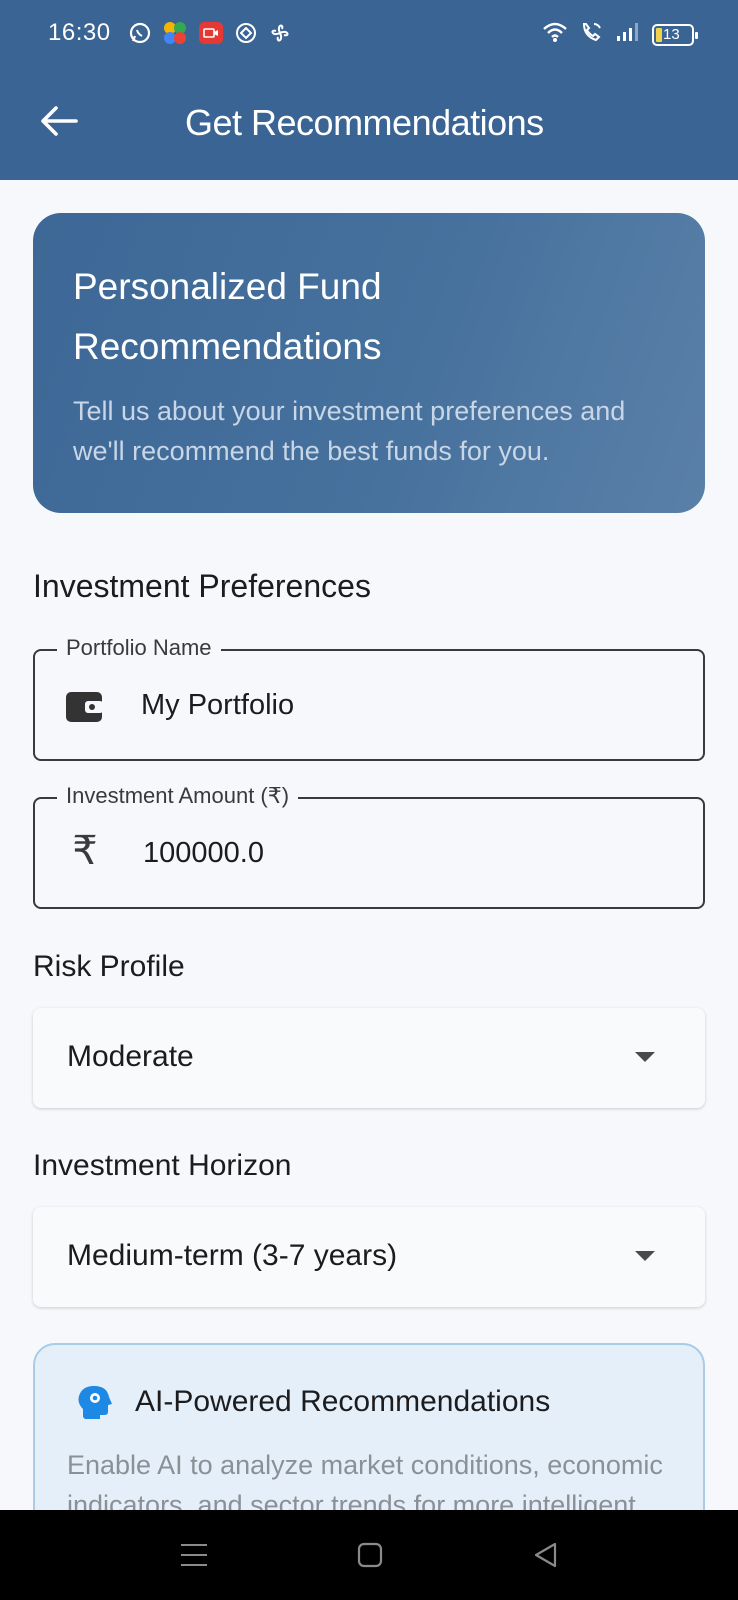 The height and width of the screenshot is (1600, 738). I want to click on wifi-call-icon, so click(592, 34).